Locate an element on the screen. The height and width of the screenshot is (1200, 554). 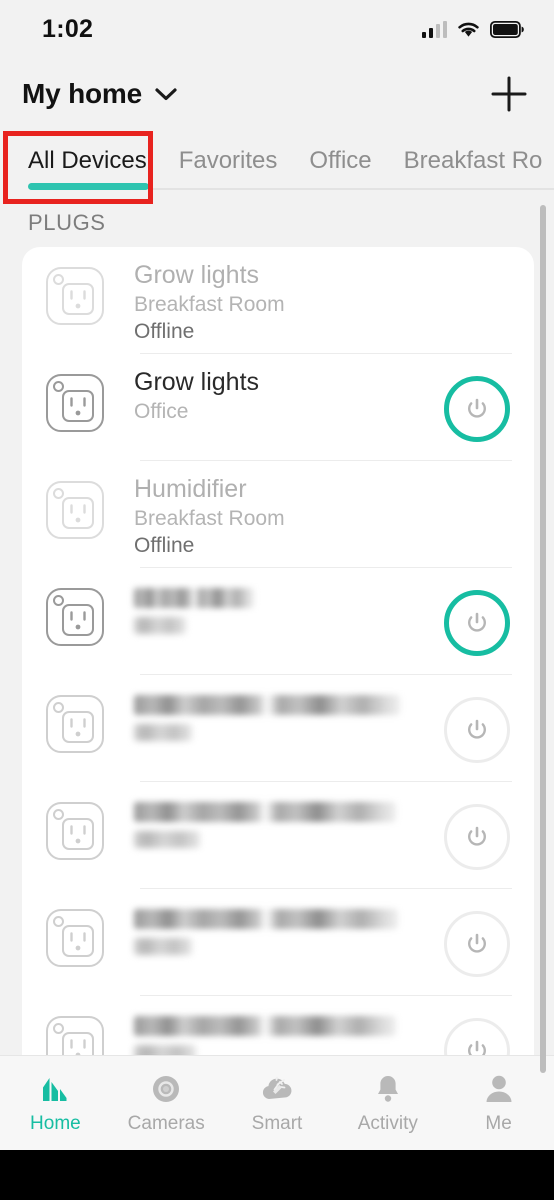
nav-item-me: Me is located at coordinates (498, 1103).